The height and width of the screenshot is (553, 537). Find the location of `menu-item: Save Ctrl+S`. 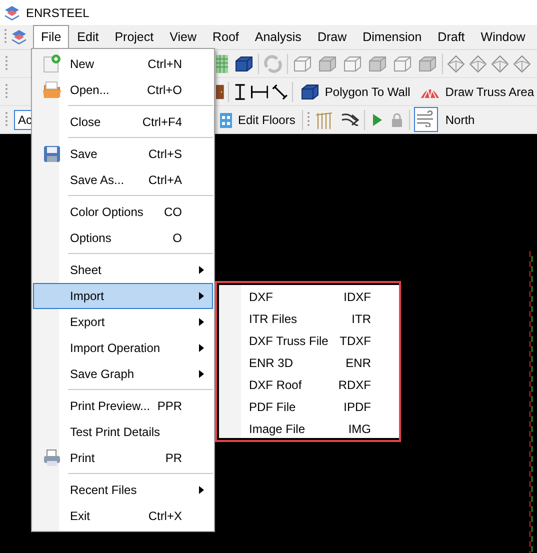

menu-item: Save Ctrl+S is located at coordinates (123, 154).